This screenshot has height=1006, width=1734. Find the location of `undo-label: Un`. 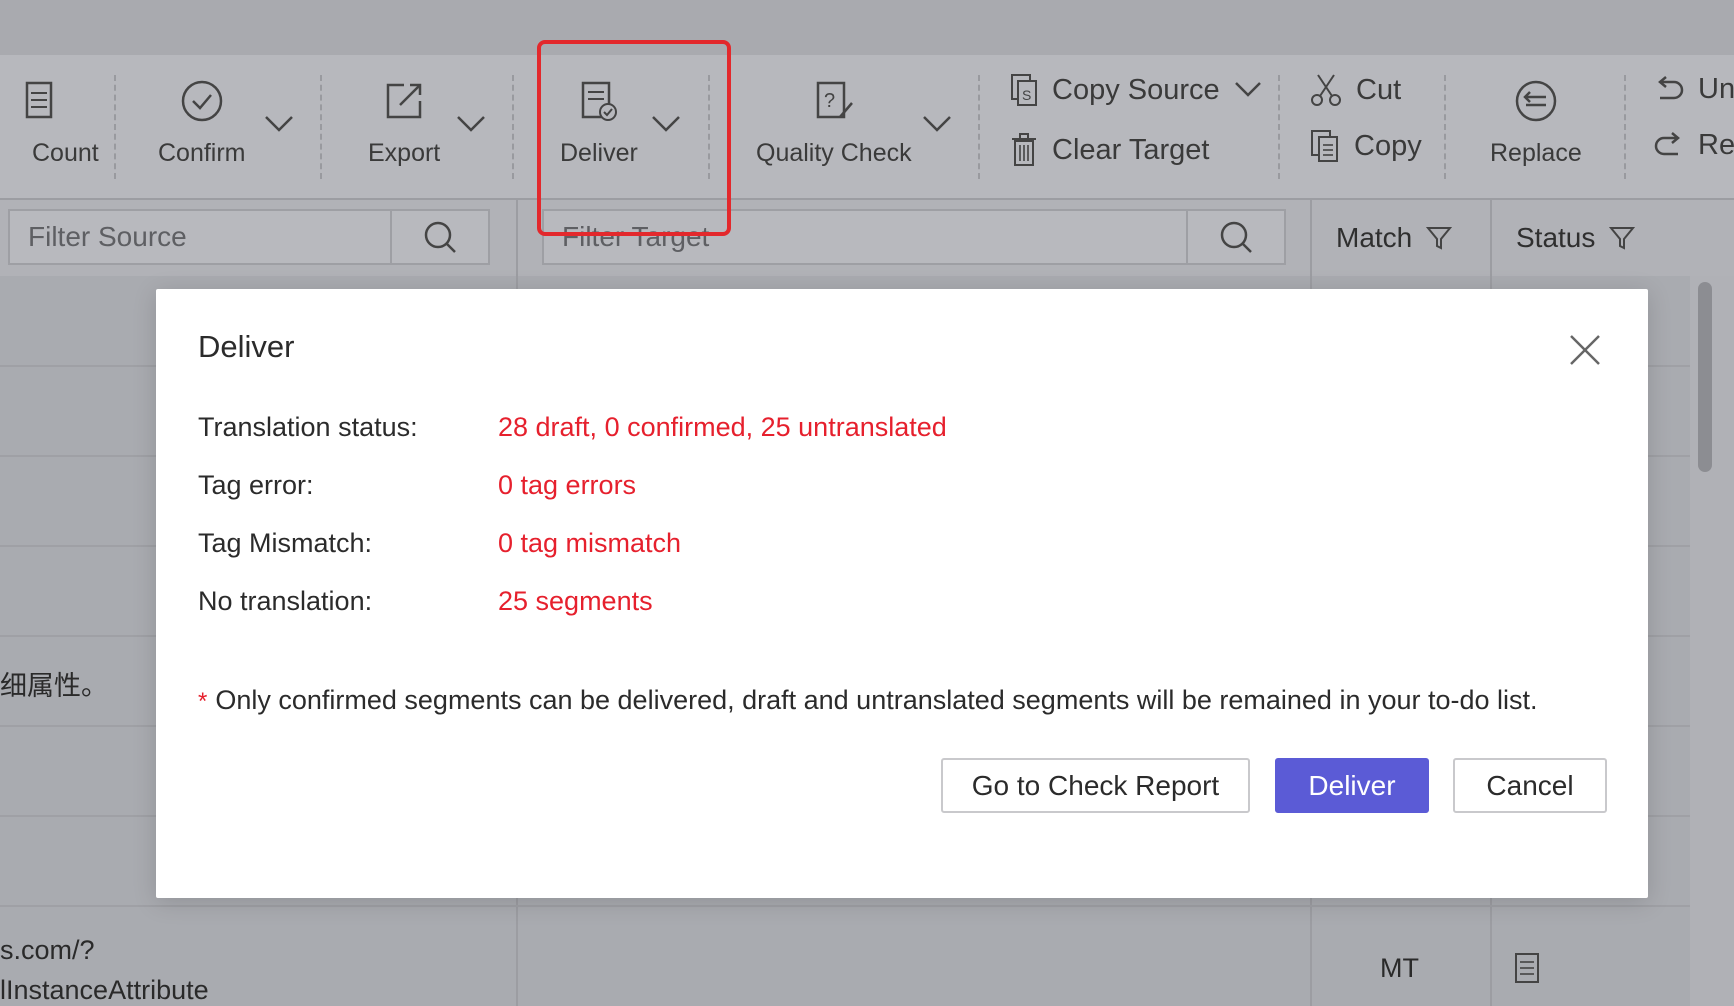

undo-label: Un is located at coordinates (1716, 89).